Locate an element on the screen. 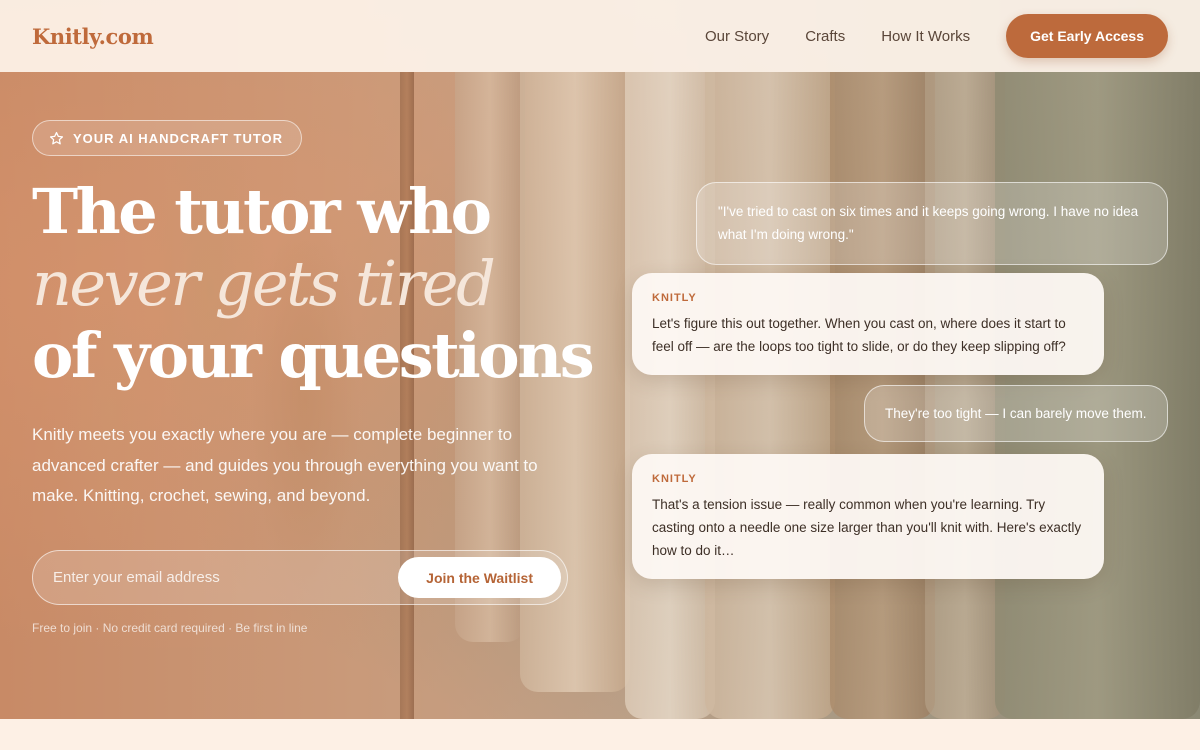 The height and width of the screenshot is (750, 1200). hero-badge-label: YOUR AI HANDCRAFT TUTOR is located at coordinates (178, 138).